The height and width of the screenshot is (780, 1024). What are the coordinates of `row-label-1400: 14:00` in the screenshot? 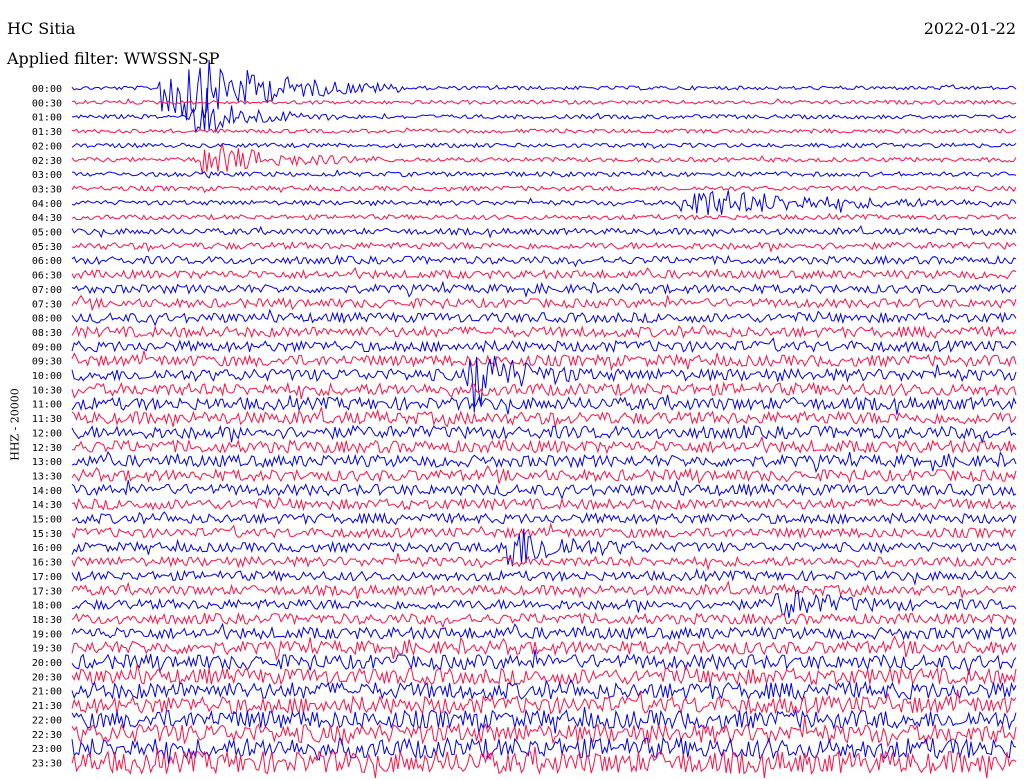 It's located at (47, 491).